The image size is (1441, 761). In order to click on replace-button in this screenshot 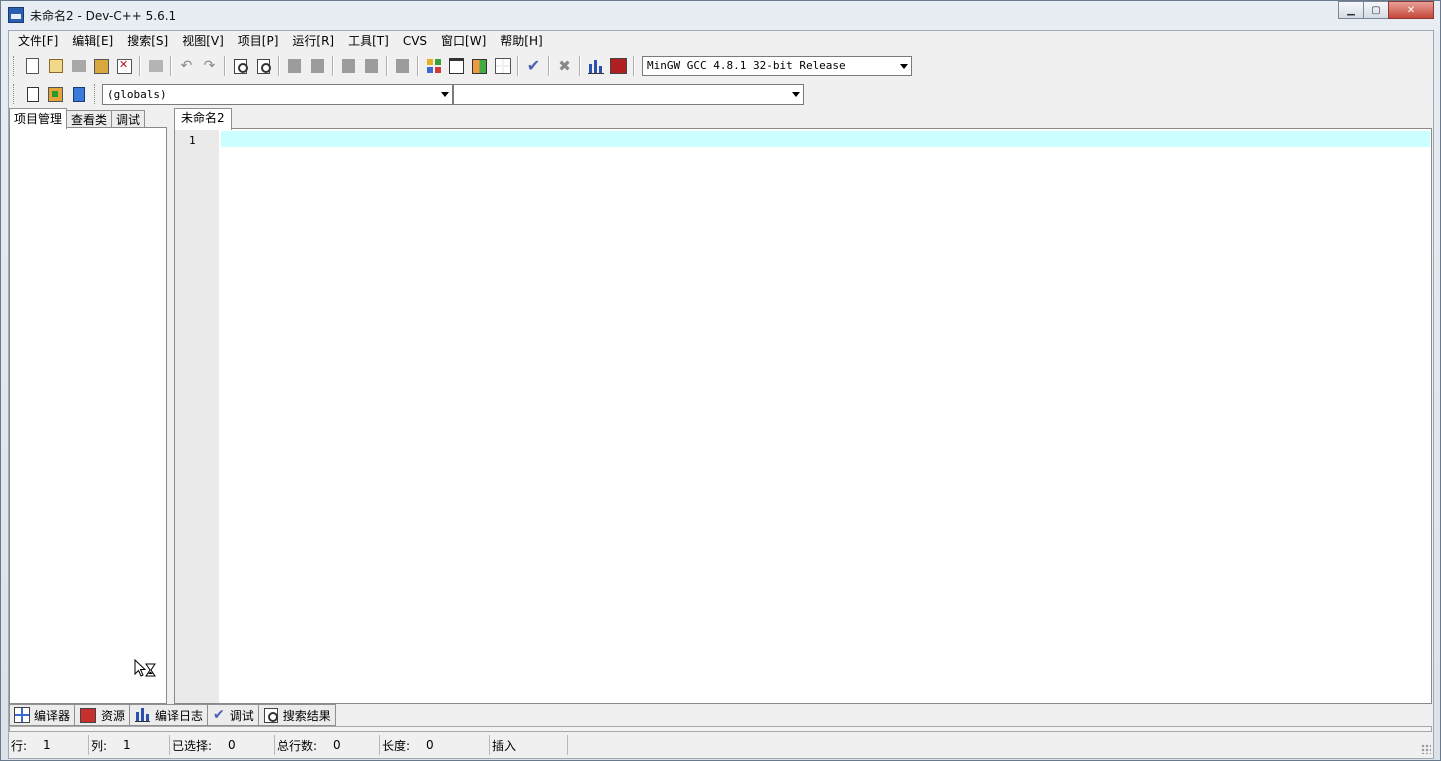, I will do `click(263, 66)`.